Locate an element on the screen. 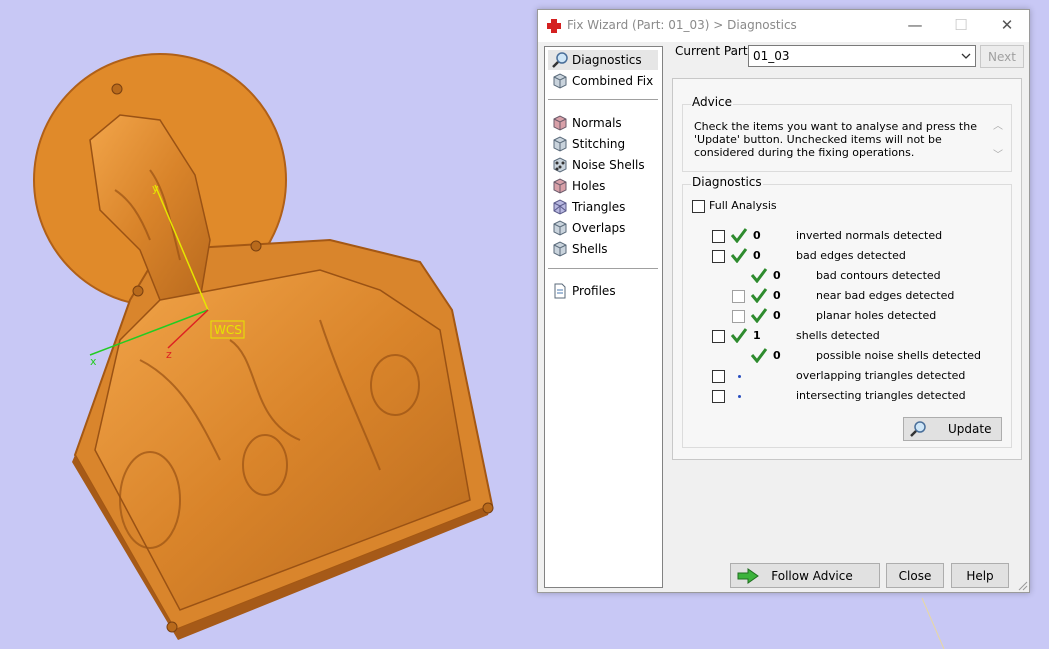  help-button-label: Help is located at coordinates (980, 575).